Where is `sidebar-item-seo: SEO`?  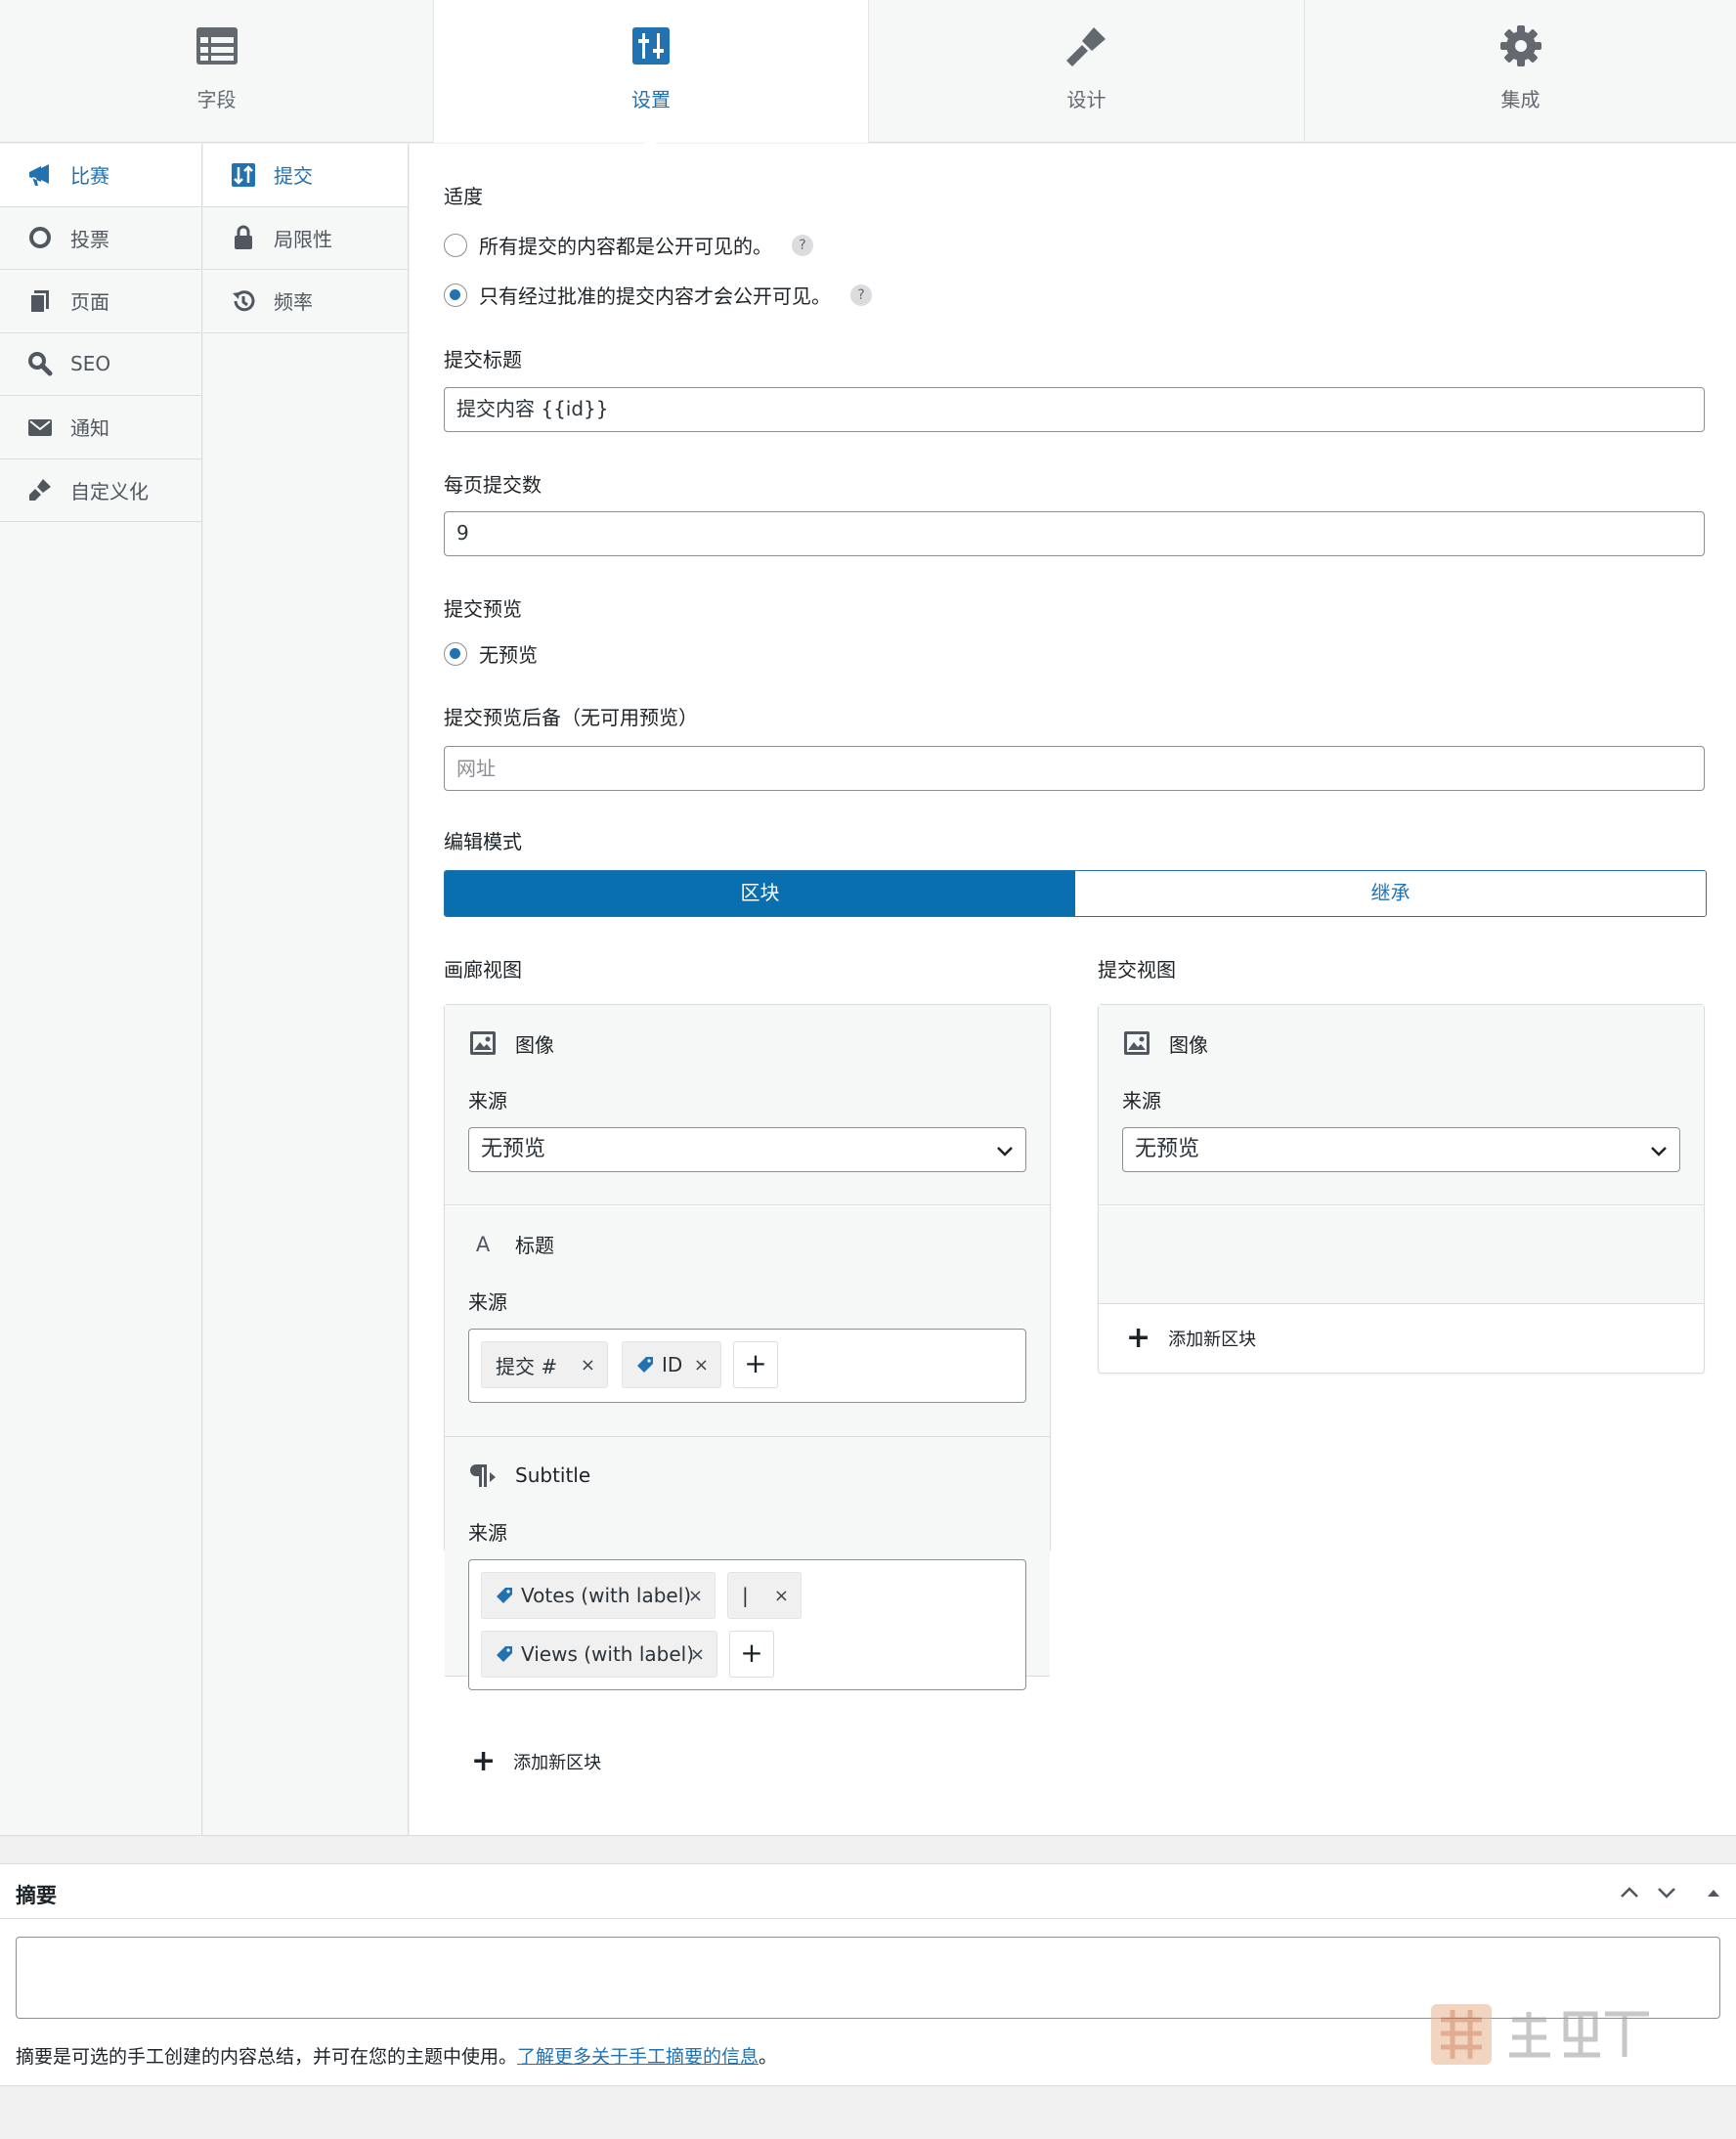 sidebar-item-seo: SEO is located at coordinates (100, 364).